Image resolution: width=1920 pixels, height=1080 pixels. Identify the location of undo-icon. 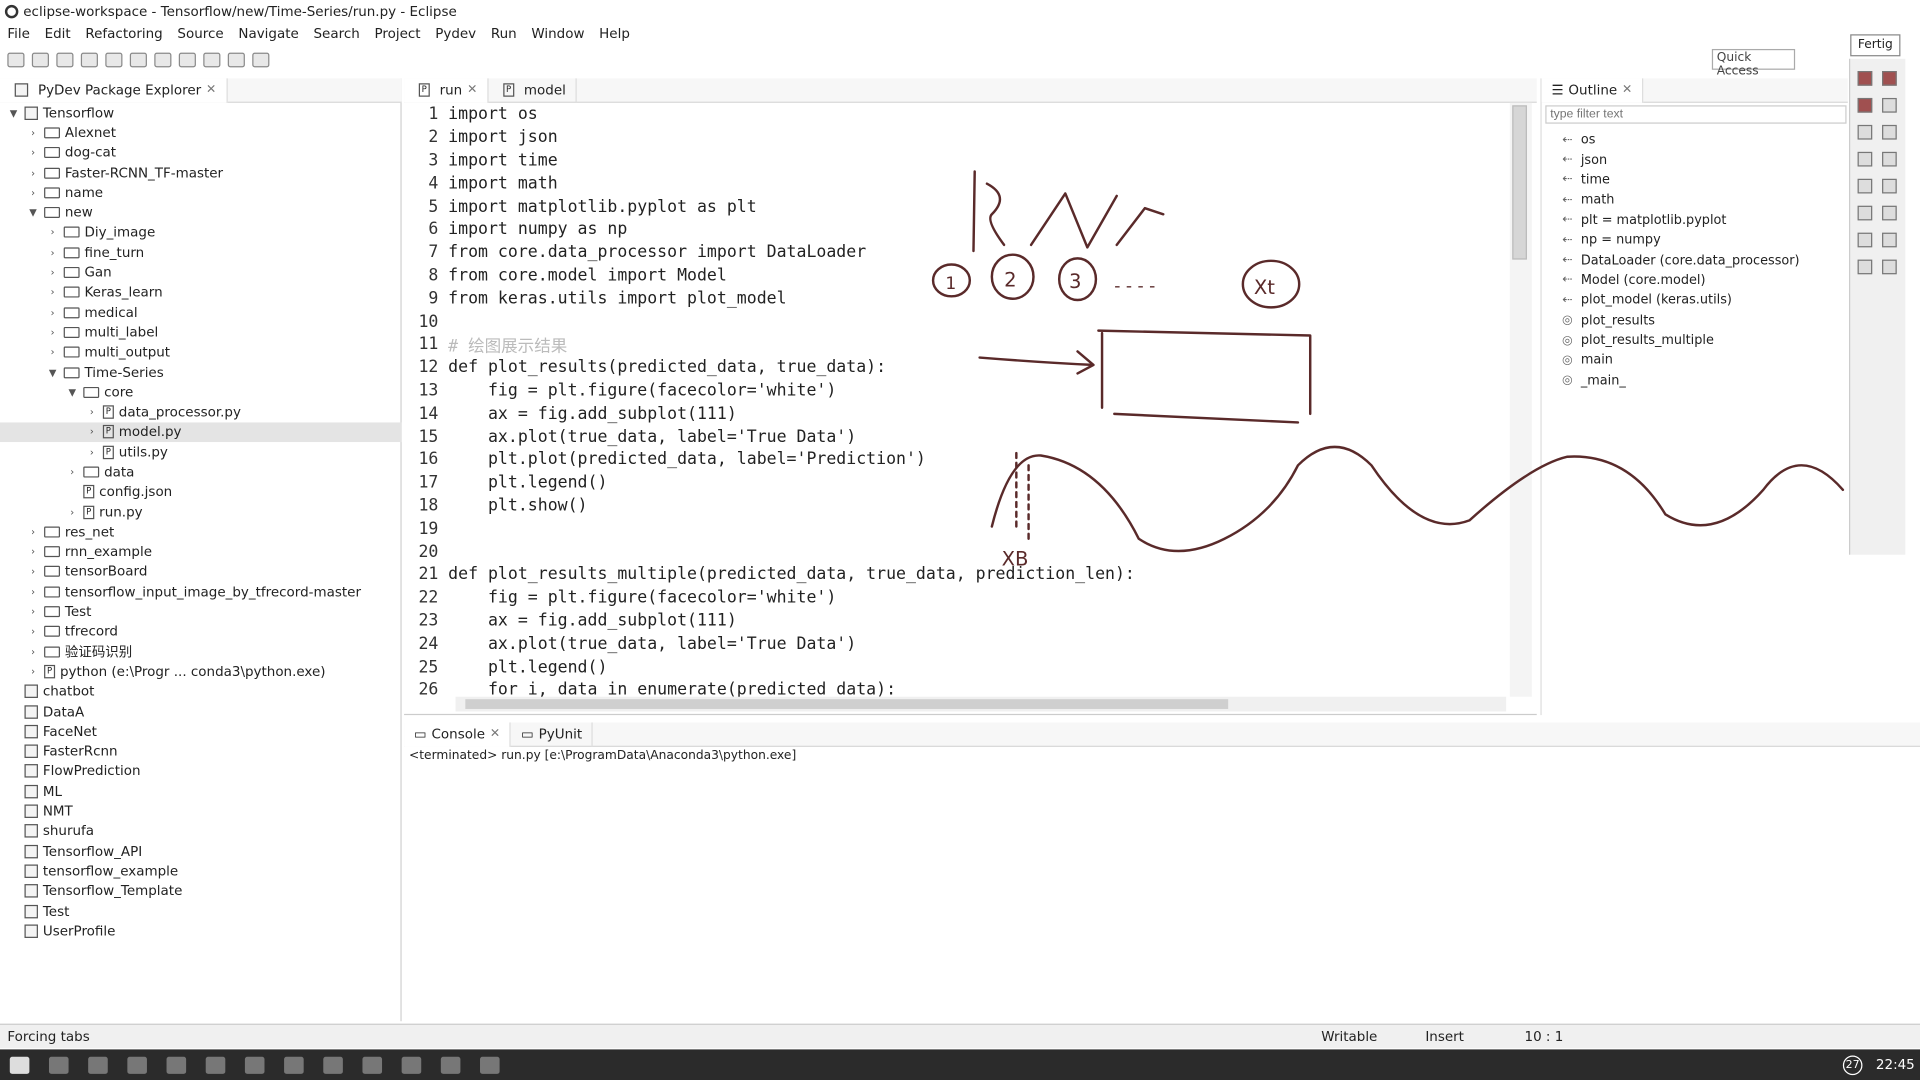
(1889, 213).